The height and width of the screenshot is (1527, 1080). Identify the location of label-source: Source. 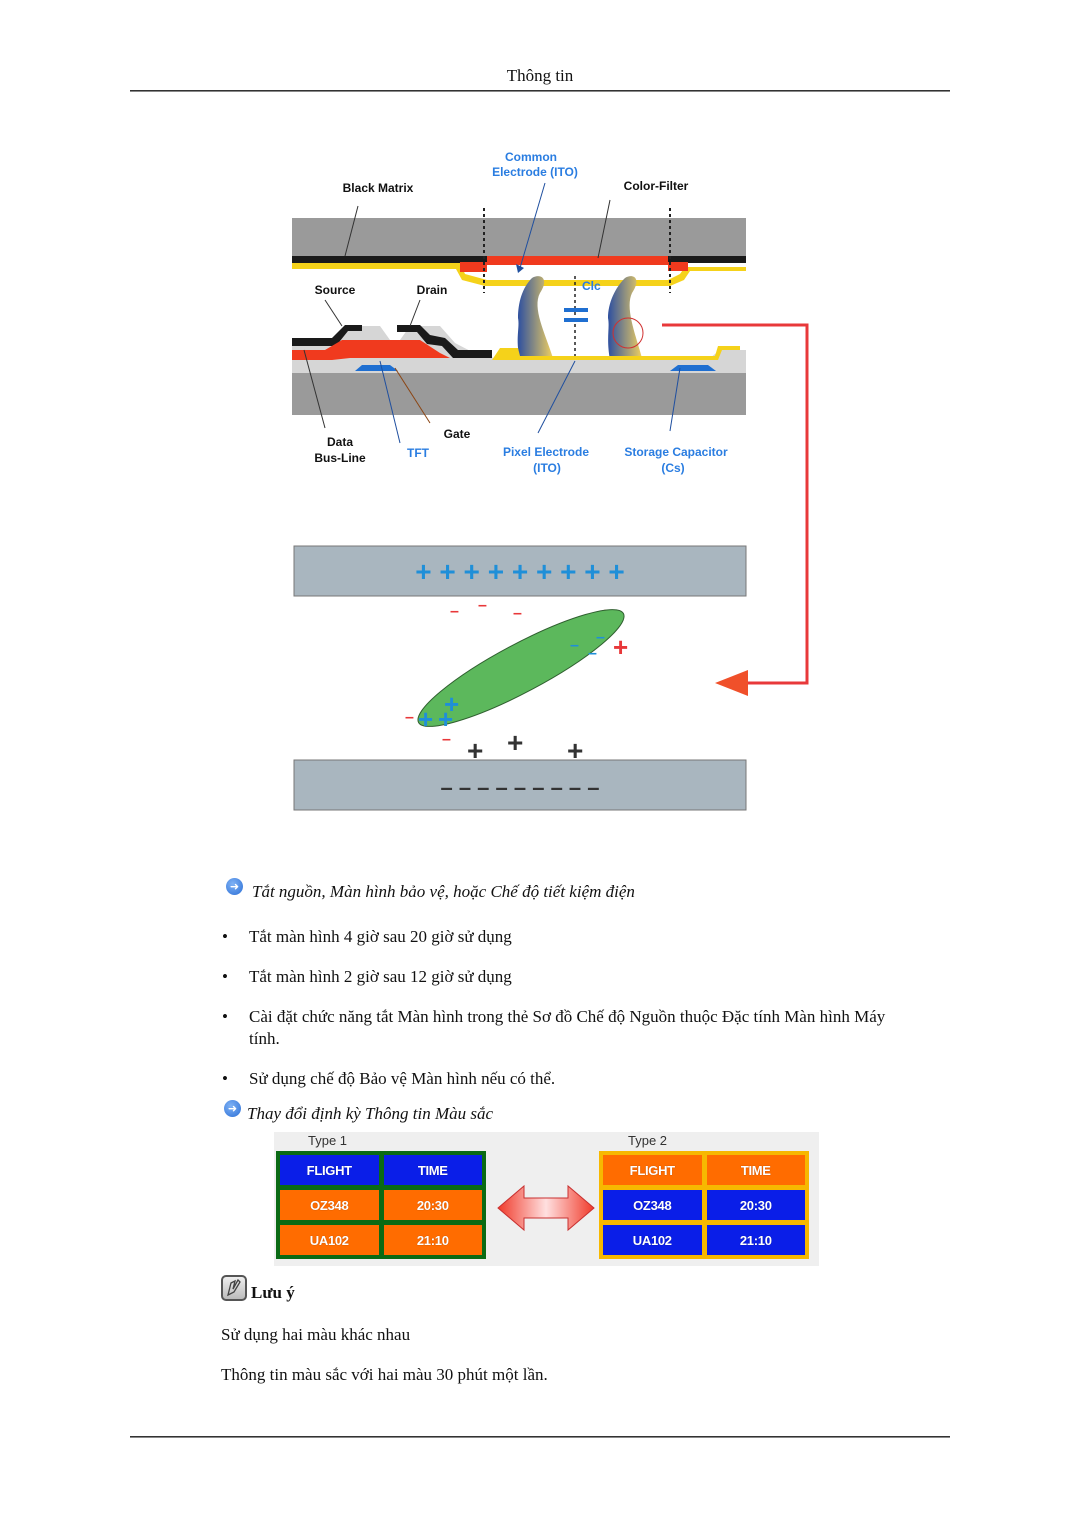
(335, 290).